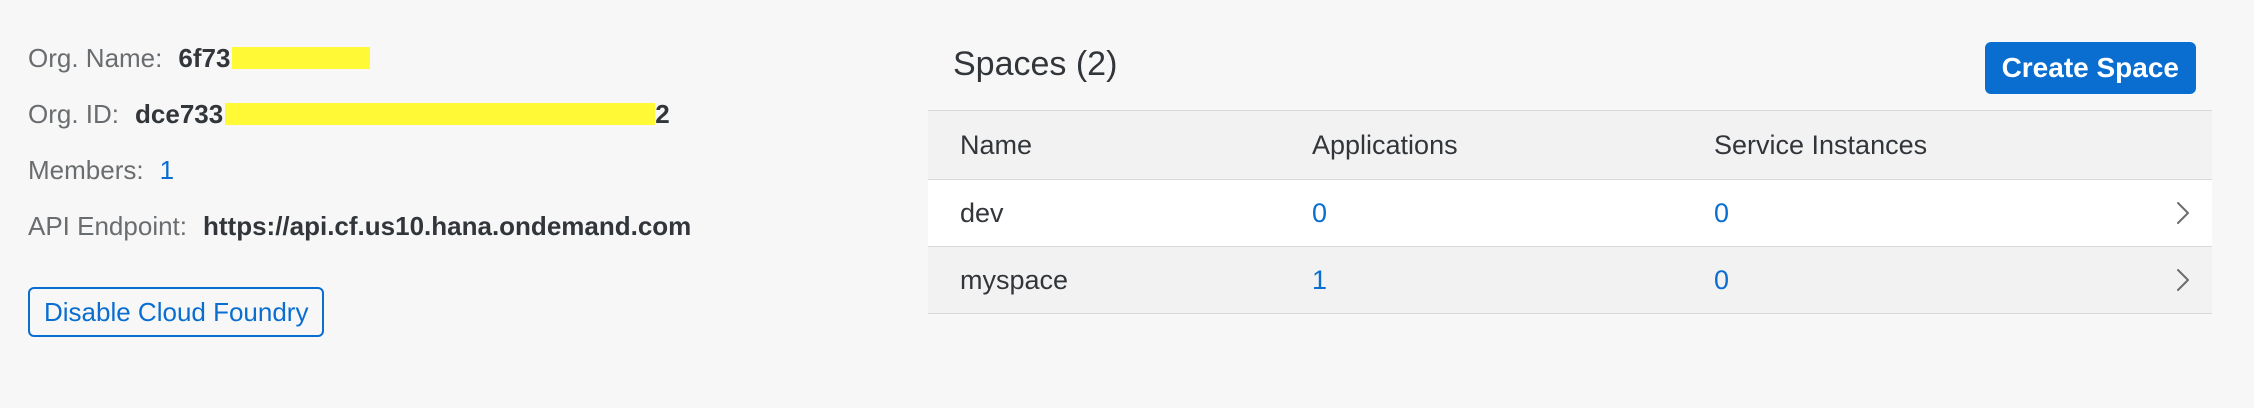  What do you see at coordinates (1385, 145) in the screenshot?
I see `column-header-applications: Applications` at bounding box center [1385, 145].